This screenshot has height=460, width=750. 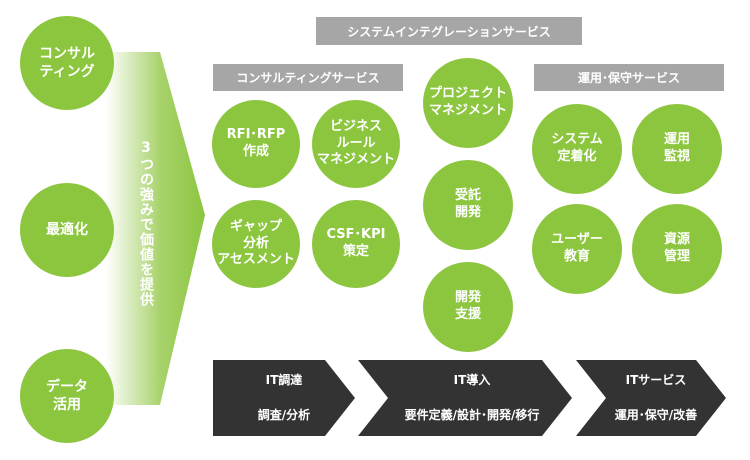 I want to click on operations-header: 運用･保守サービス, so click(x=629, y=77).